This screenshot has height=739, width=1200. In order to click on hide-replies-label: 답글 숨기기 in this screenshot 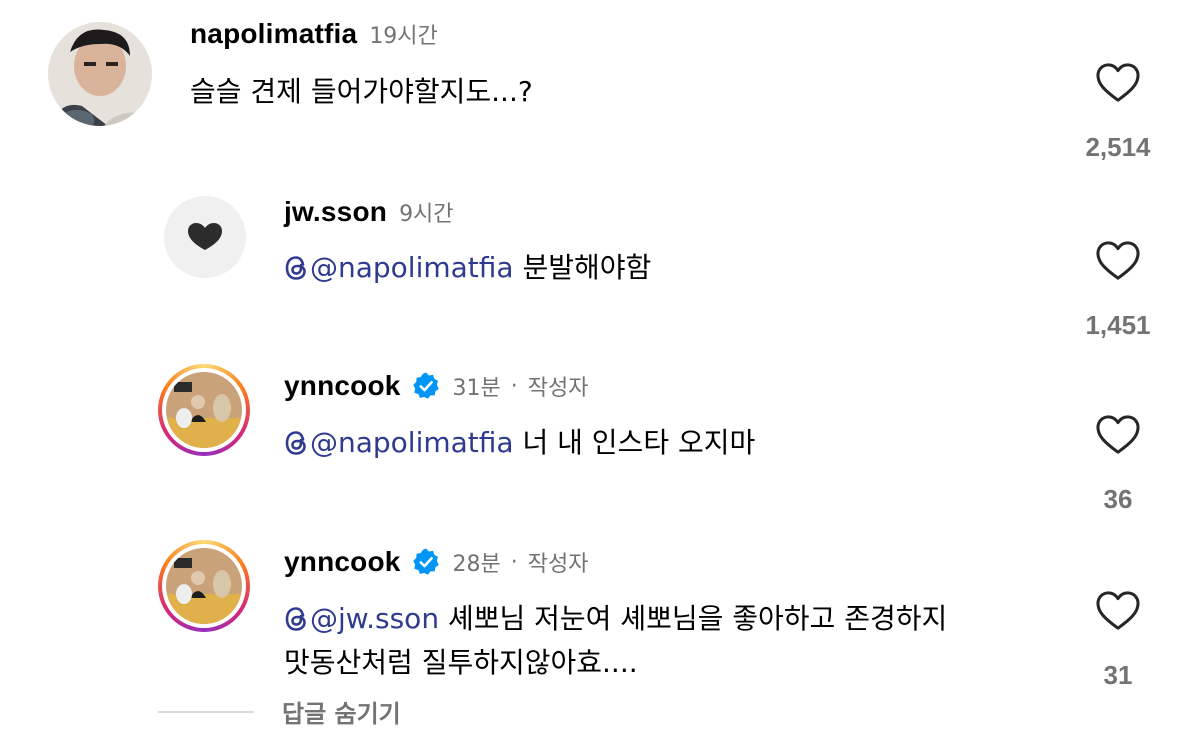, I will do `click(341, 711)`.